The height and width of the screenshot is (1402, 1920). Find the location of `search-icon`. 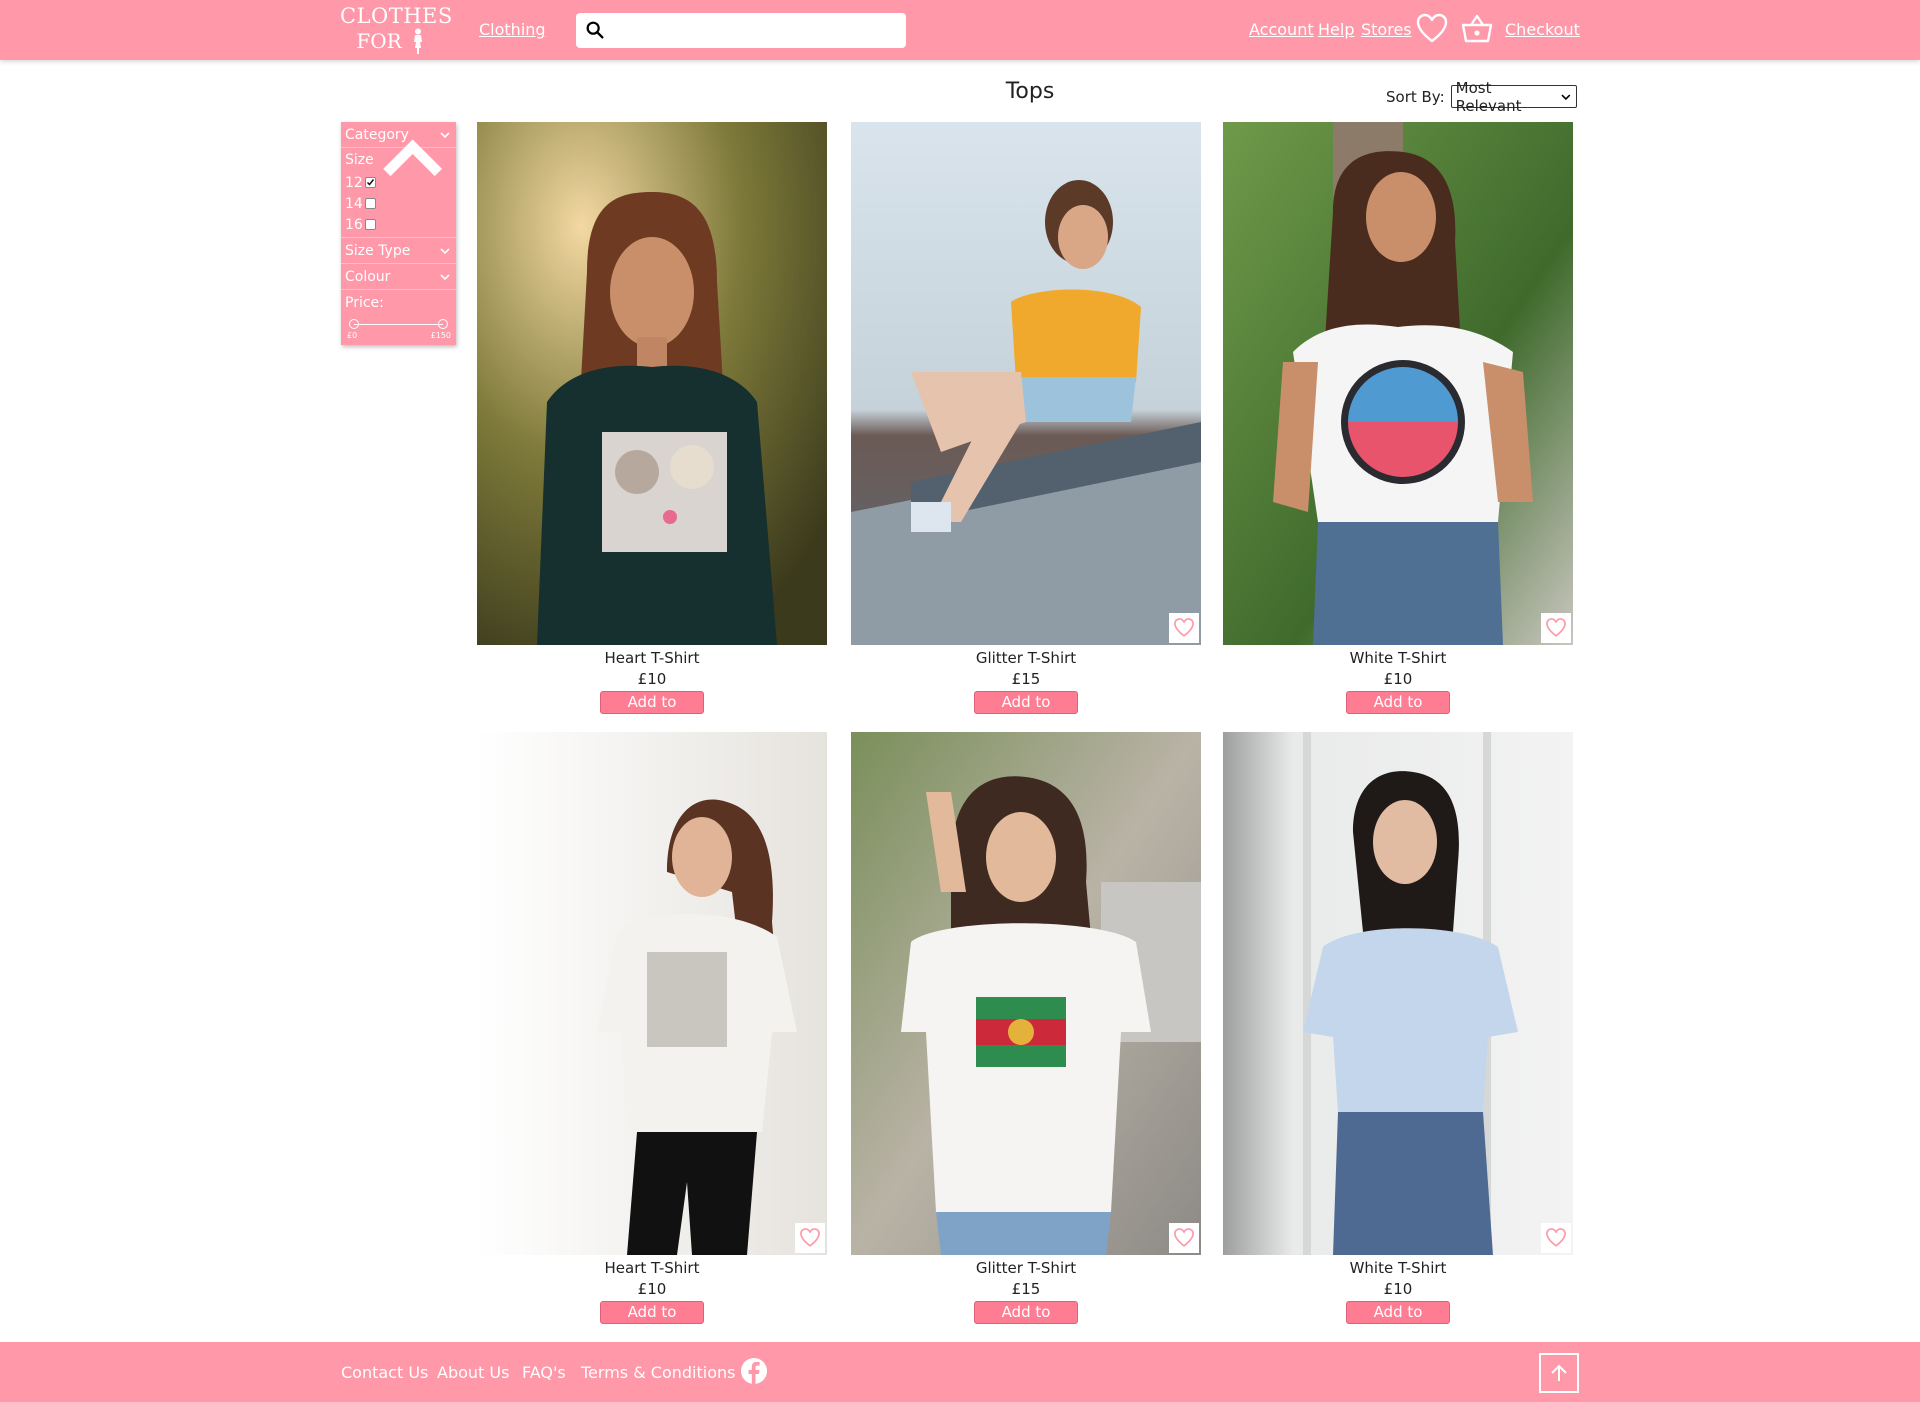

search-icon is located at coordinates (595, 30).